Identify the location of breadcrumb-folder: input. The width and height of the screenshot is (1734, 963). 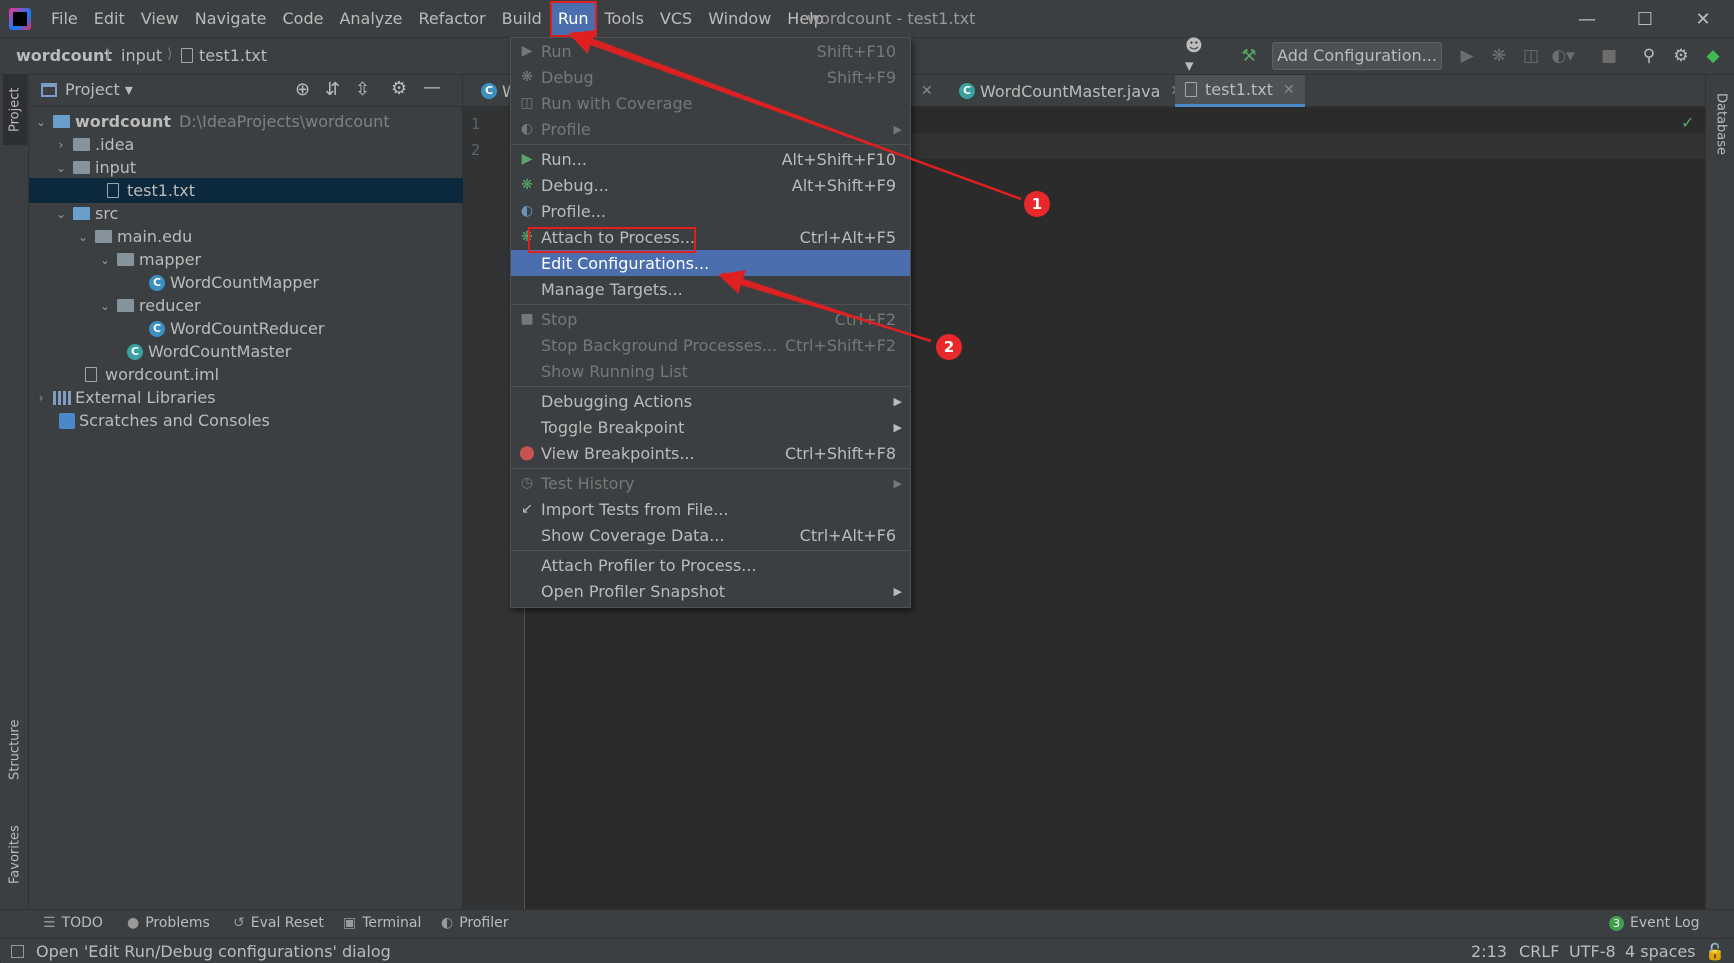
(141, 55).